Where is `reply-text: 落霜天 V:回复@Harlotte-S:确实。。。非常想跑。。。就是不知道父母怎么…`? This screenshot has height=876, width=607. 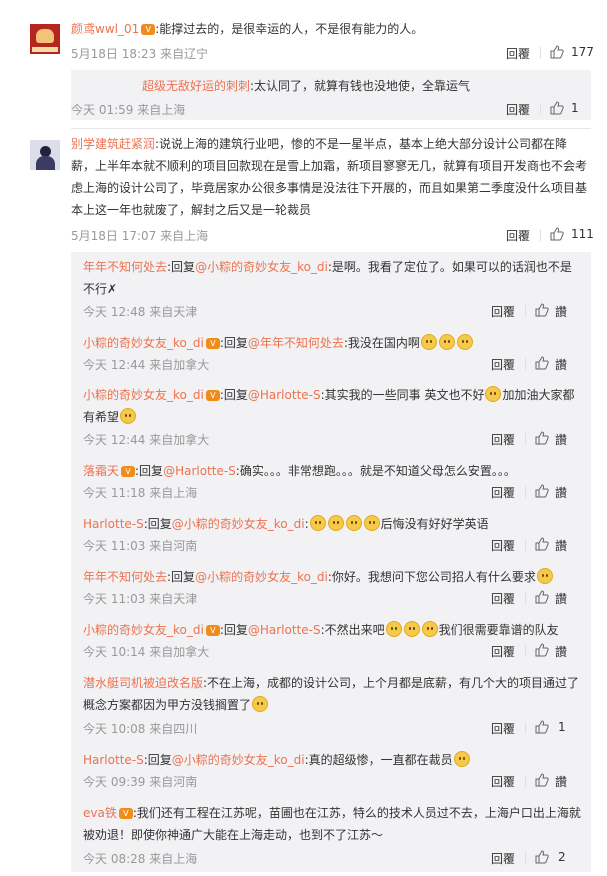 reply-text: 落霜天 V:回复@Harlotte-S:确实。。。非常想跑。。。就是不知道父母怎么… is located at coordinates (333, 471).